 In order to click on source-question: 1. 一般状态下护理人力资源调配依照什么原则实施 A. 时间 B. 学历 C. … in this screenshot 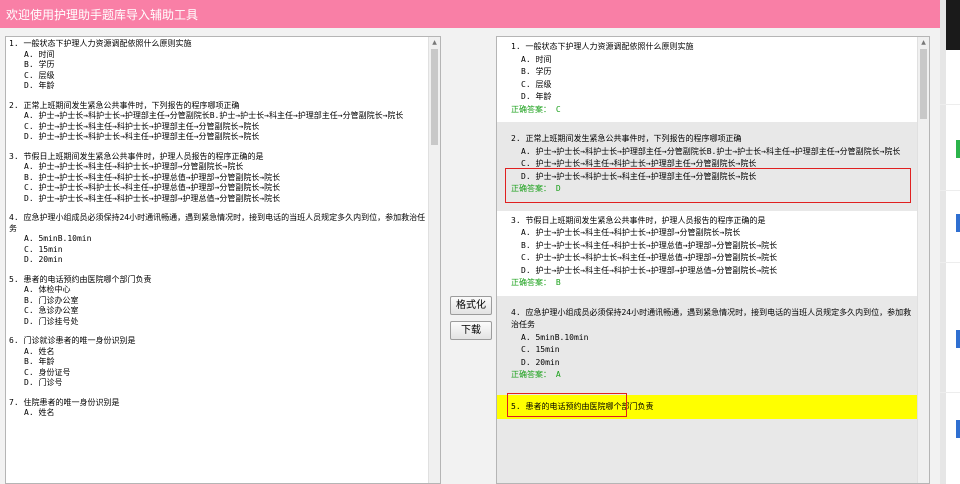, I will do `click(217, 65)`.